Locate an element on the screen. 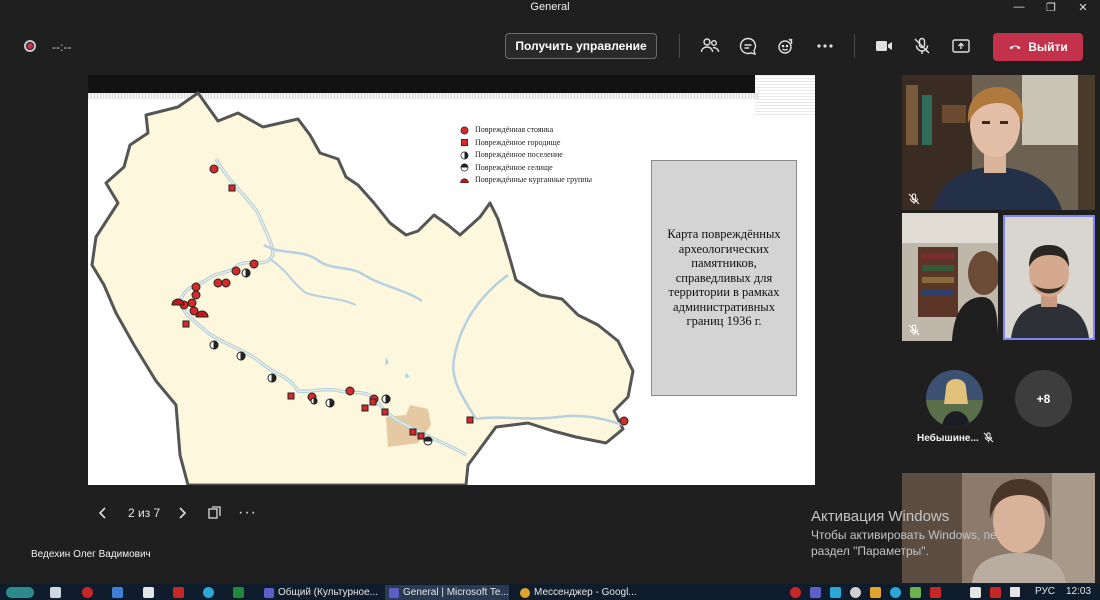  recording-icon is located at coordinates (30, 46).